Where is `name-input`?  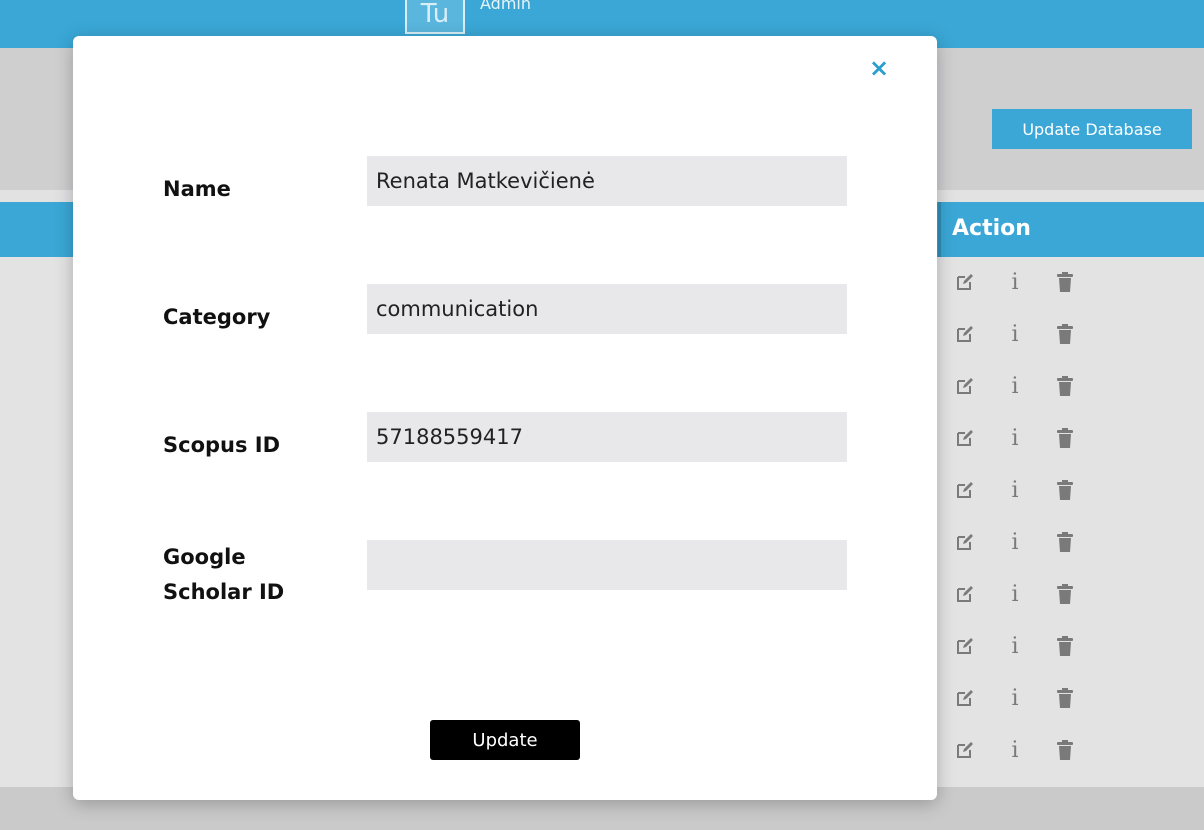
name-input is located at coordinates (607, 181).